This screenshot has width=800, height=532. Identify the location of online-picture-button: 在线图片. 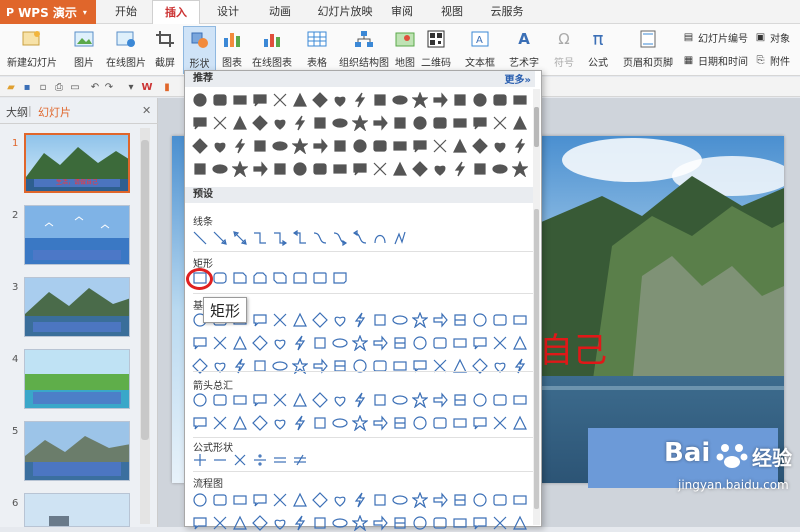
(126, 50).